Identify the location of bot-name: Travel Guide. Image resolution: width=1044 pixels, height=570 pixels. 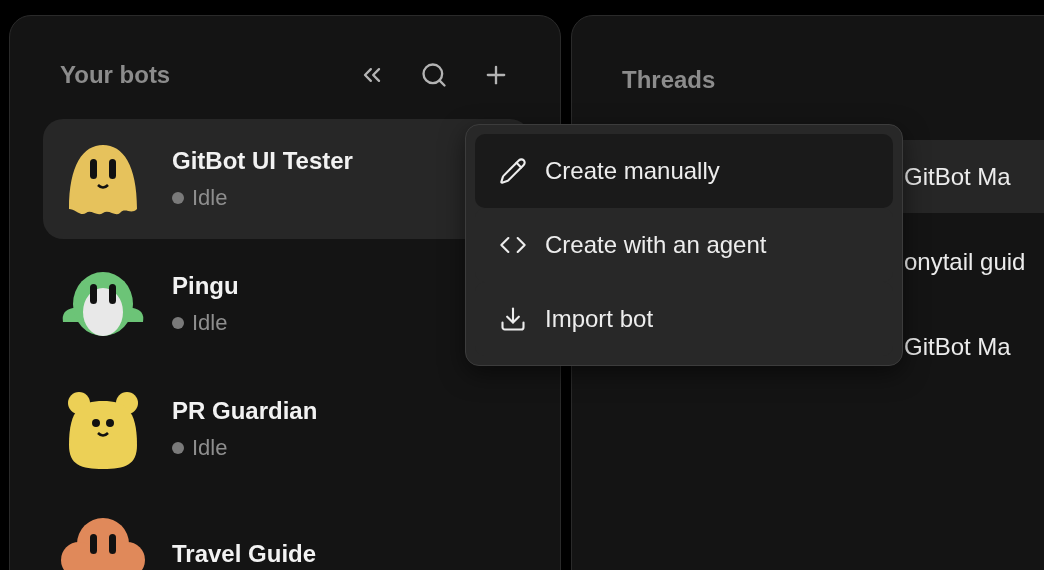
(244, 554).